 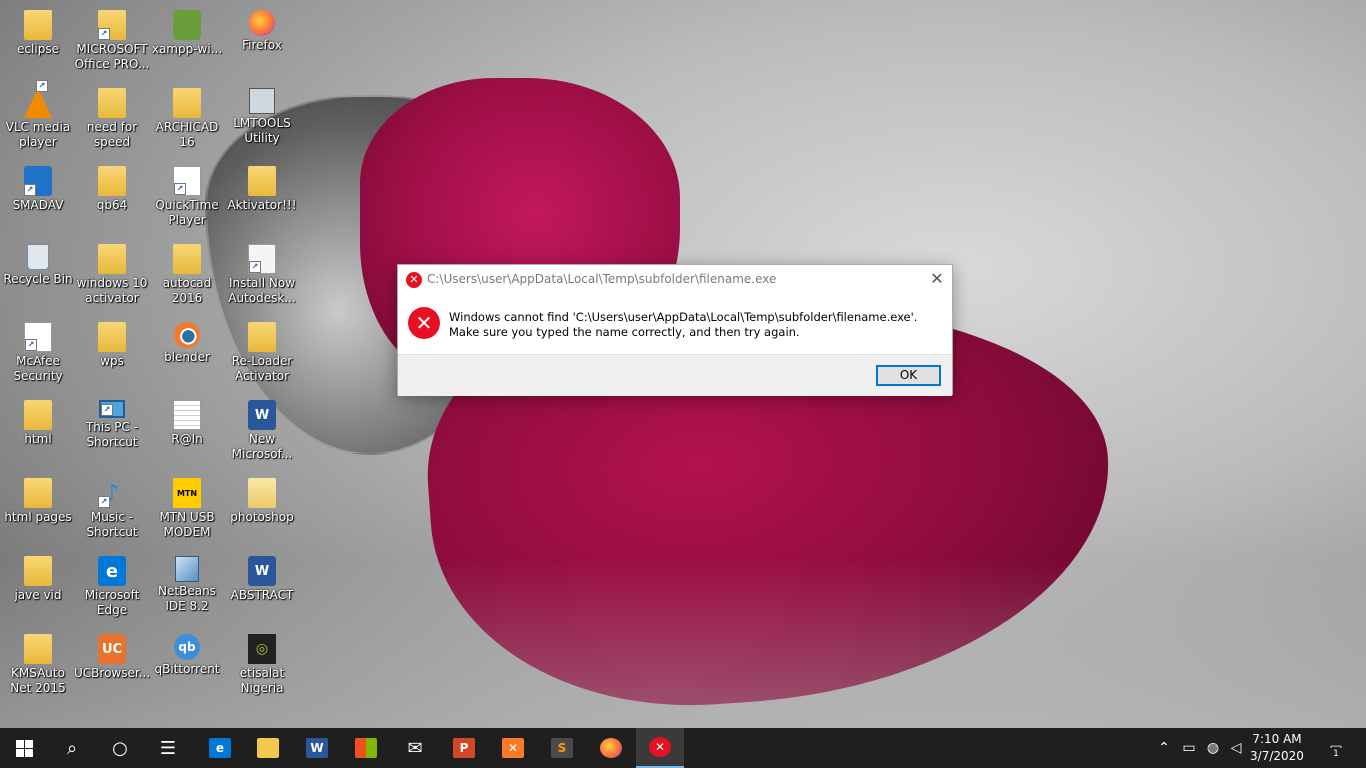 What do you see at coordinates (262, 649) in the screenshot?
I see `etisalat-icon: ◎` at bounding box center [262, 649].